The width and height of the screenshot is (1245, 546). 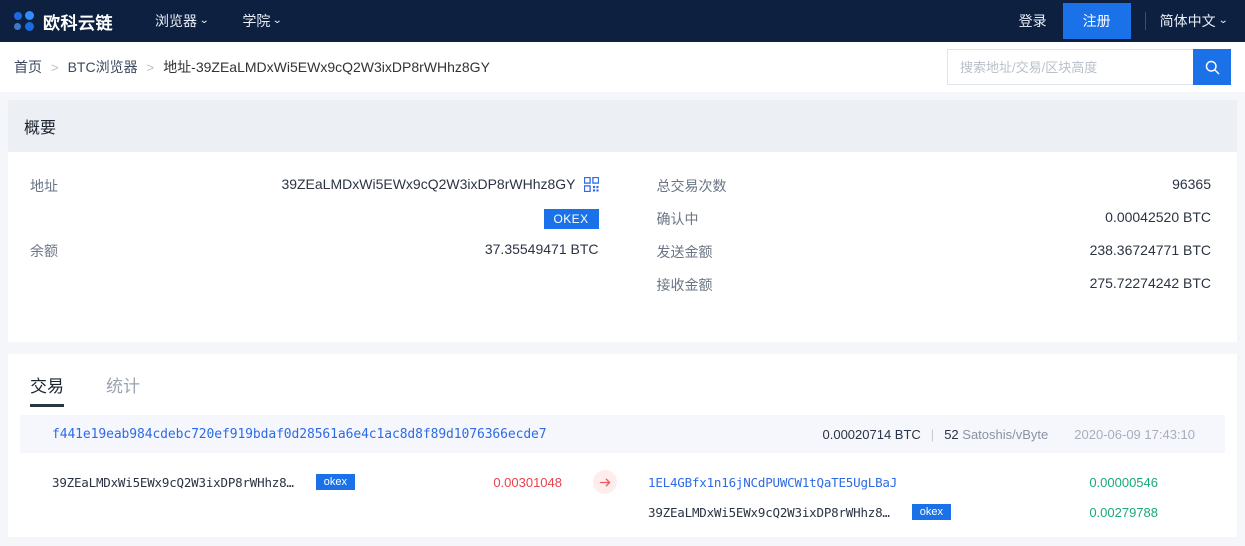 I want to click on sent-value: 238.36724771 BTC, so click(x=1150, y=250).